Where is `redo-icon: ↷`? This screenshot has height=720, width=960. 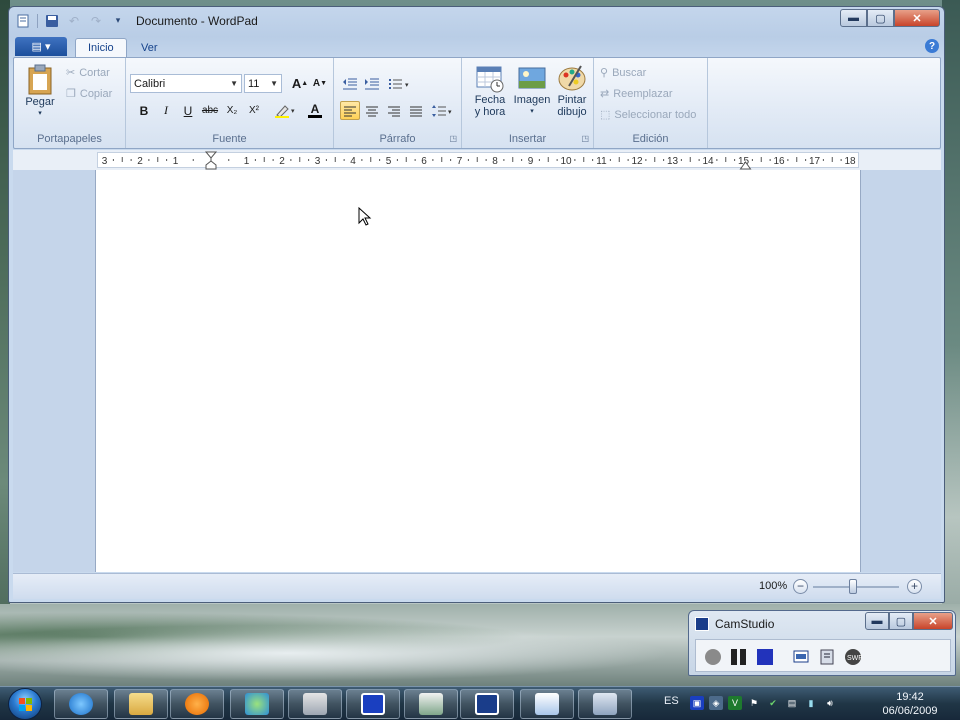
redo-icon: ↷ is located at coordinates (96, 21).